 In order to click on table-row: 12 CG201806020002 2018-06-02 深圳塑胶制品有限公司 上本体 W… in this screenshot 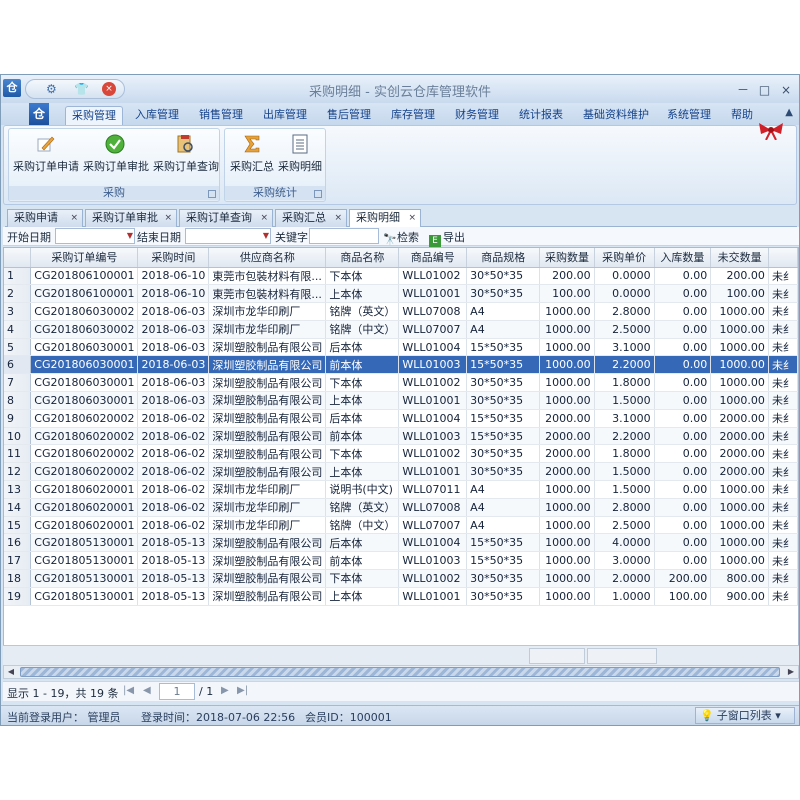, I will do `click(401, 472)`.